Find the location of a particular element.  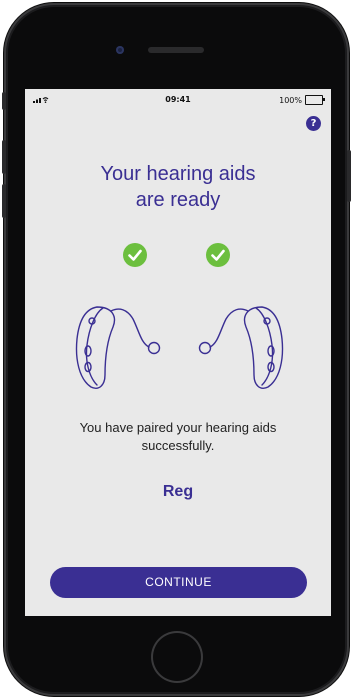

help-icon: ? is located at coordinates (313, 123).